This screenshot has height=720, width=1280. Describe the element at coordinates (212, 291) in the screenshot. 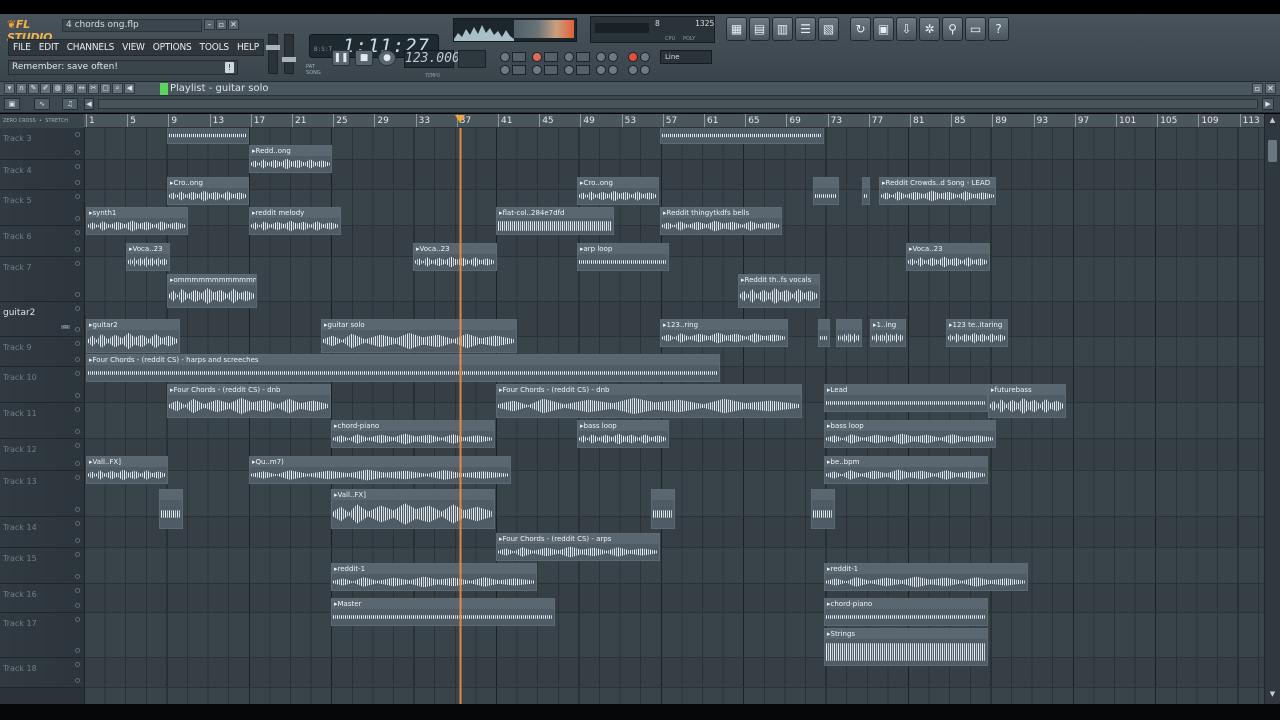

I see `audio-clip: ▸ommmmmmmmmmmm` at that location.